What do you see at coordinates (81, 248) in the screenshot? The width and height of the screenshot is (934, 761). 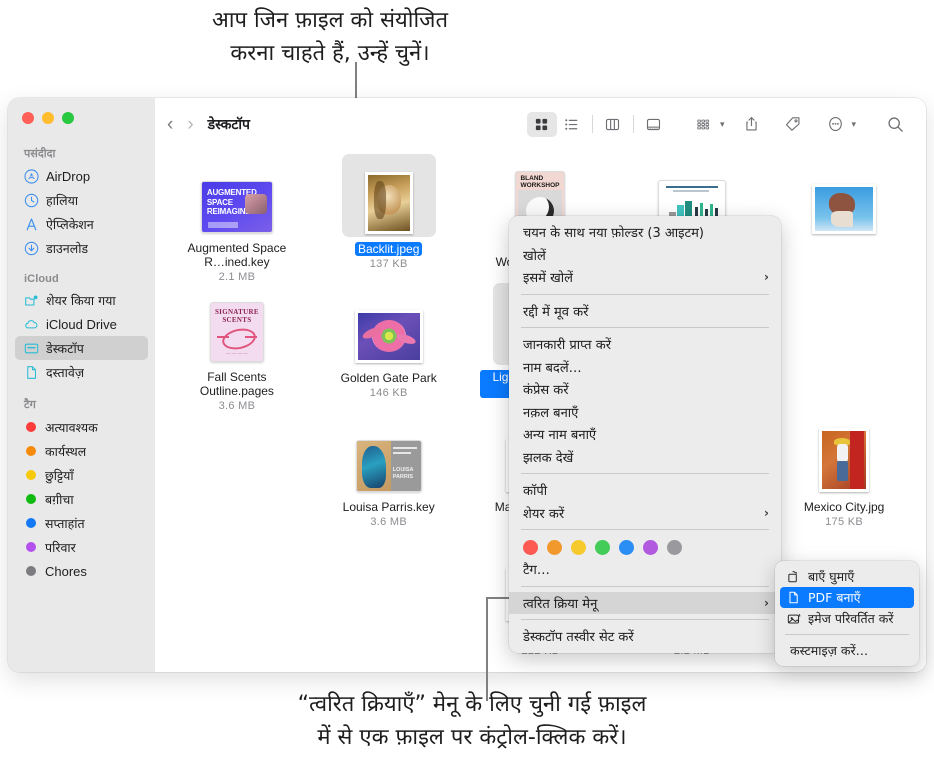 I see `sidebar-item-downloads: डाउनलोड` at bounding box center [81, 248].